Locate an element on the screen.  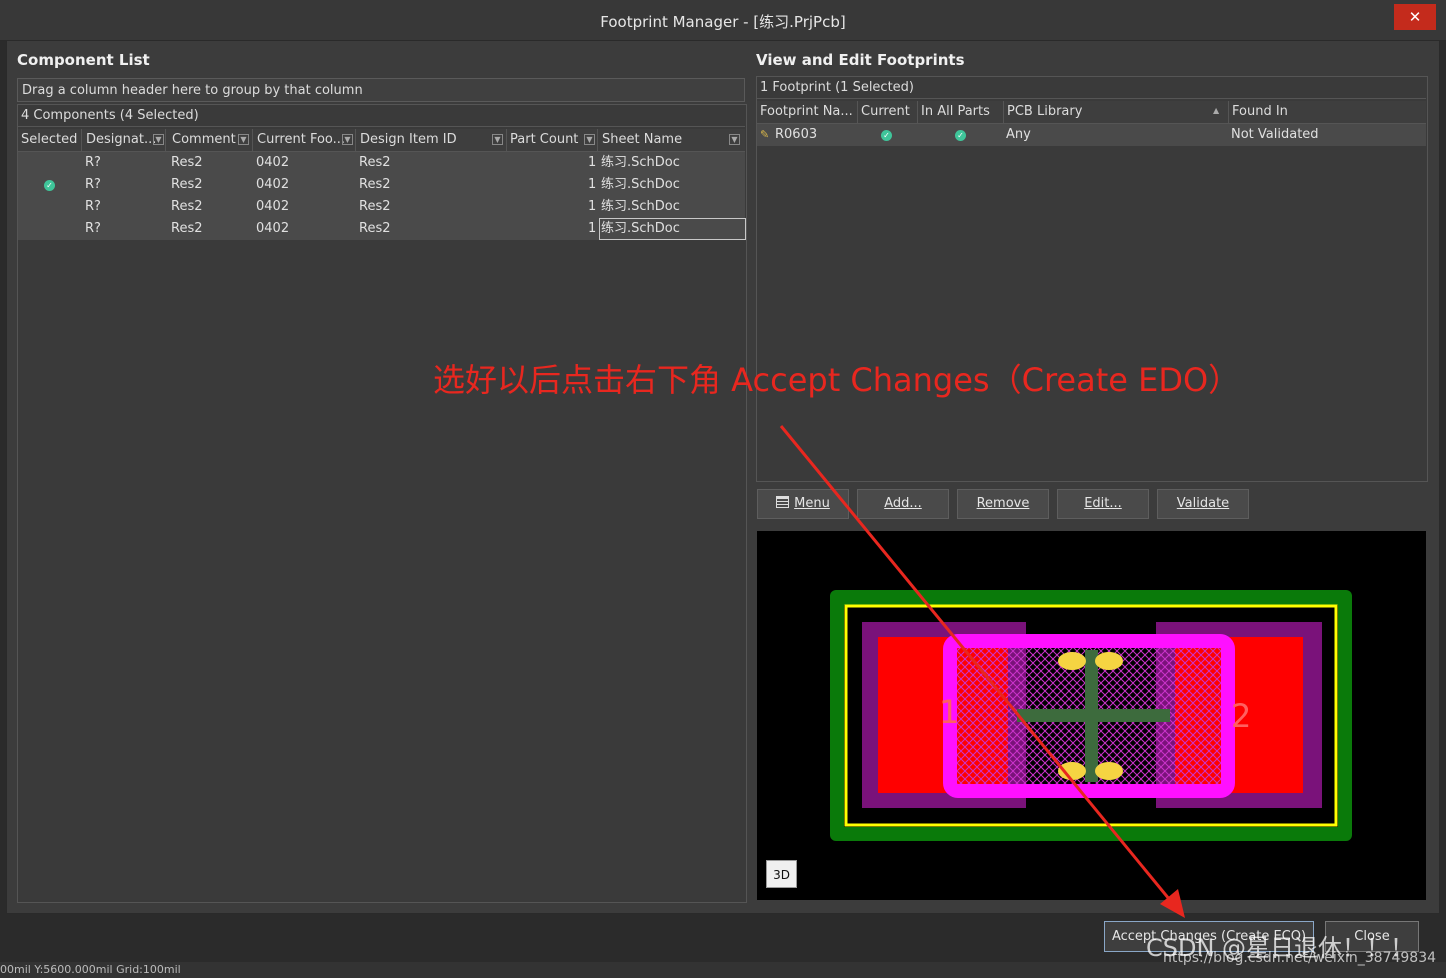
column-current: Current is located at coordinates (888, 112).